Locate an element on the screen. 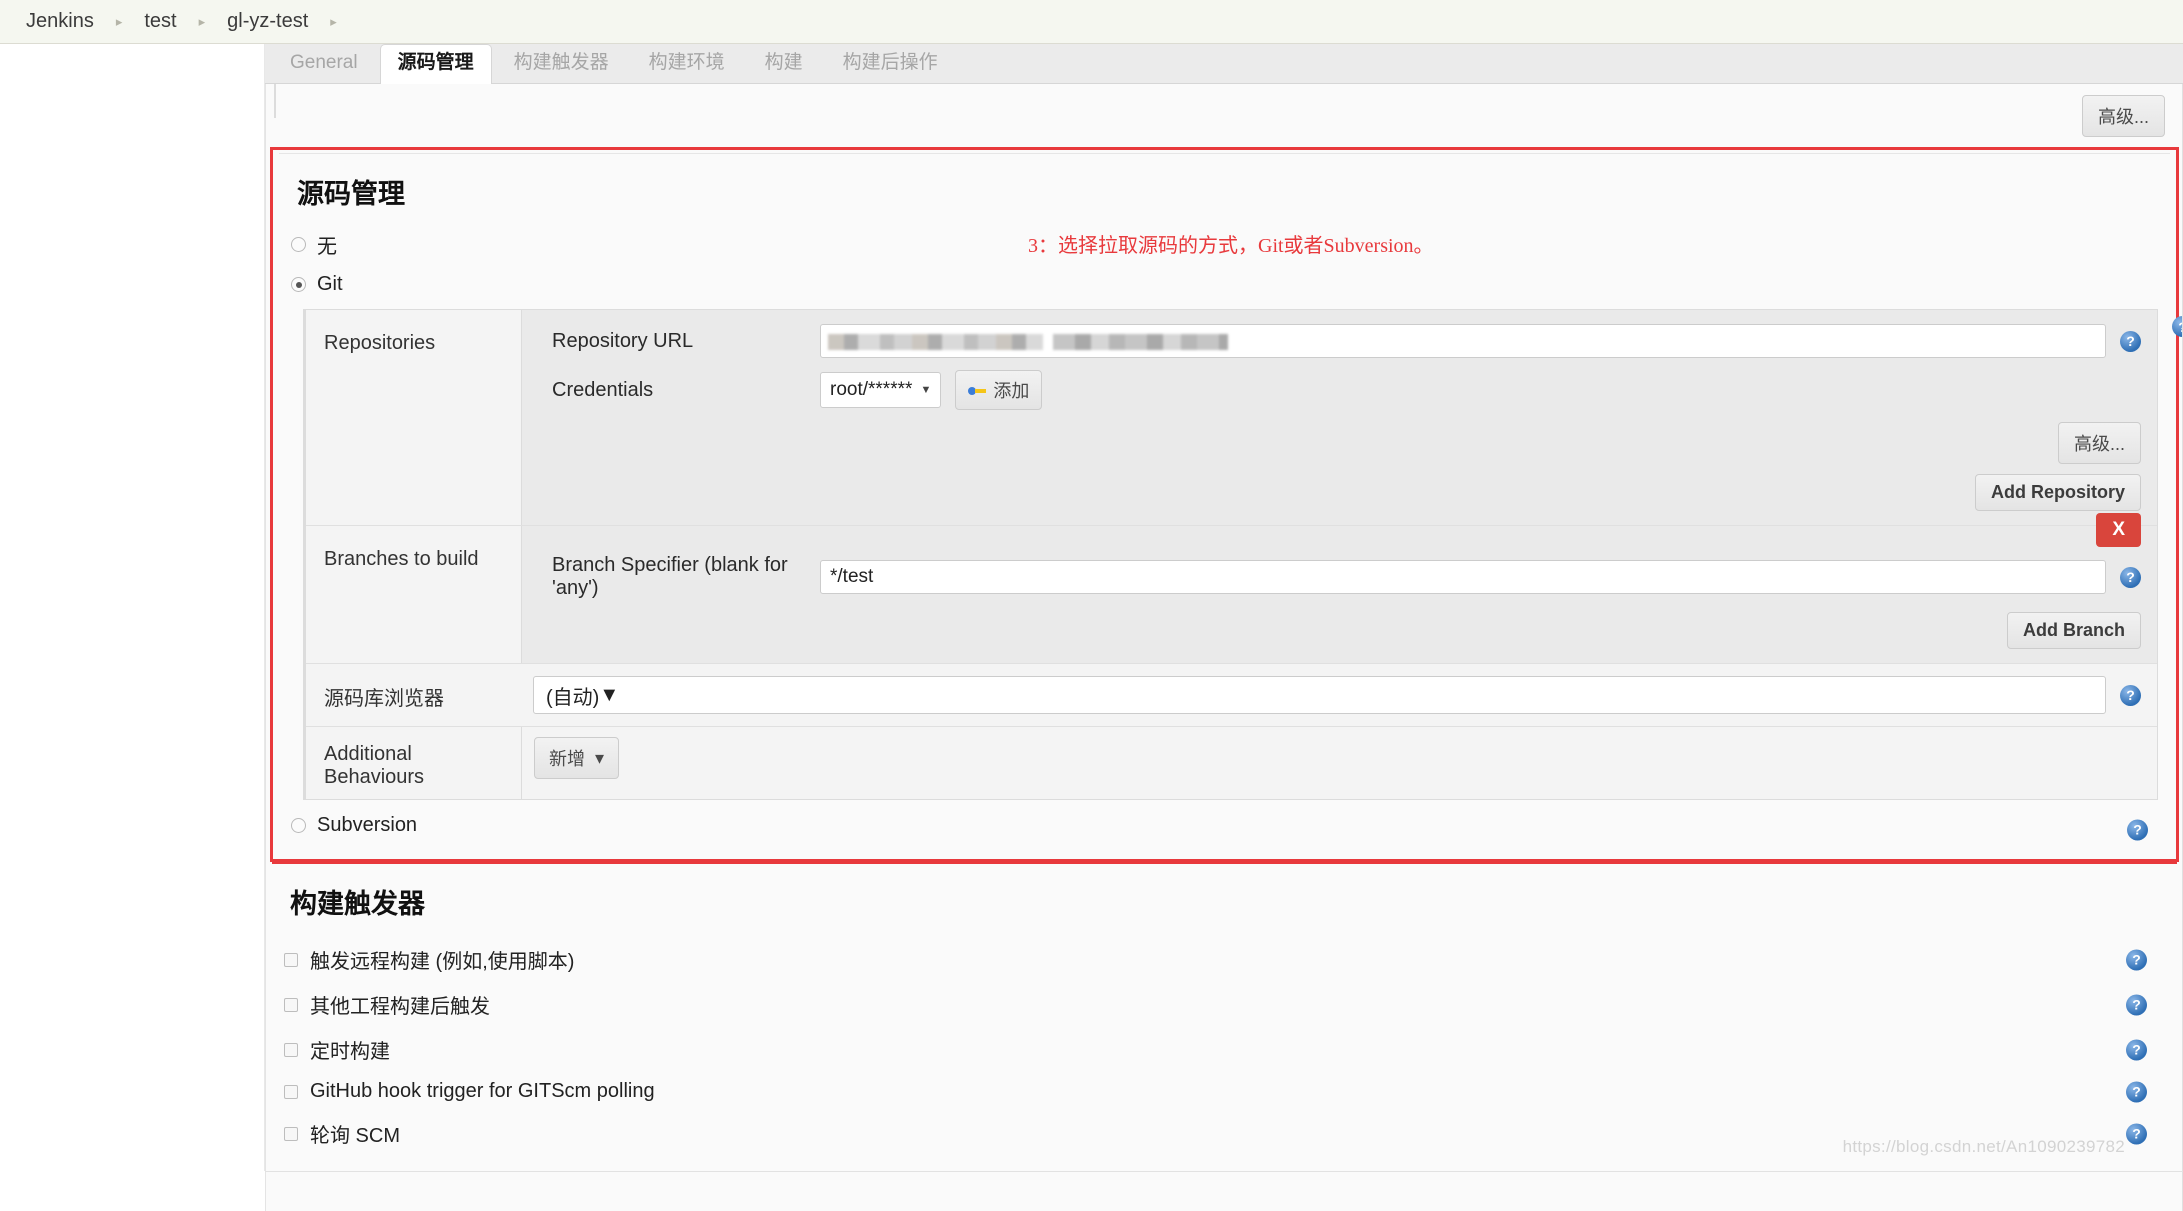 This screenshot has height=1211, width=2183. credentials-select: root/****** ▼ is located at coordinates (881, 390).